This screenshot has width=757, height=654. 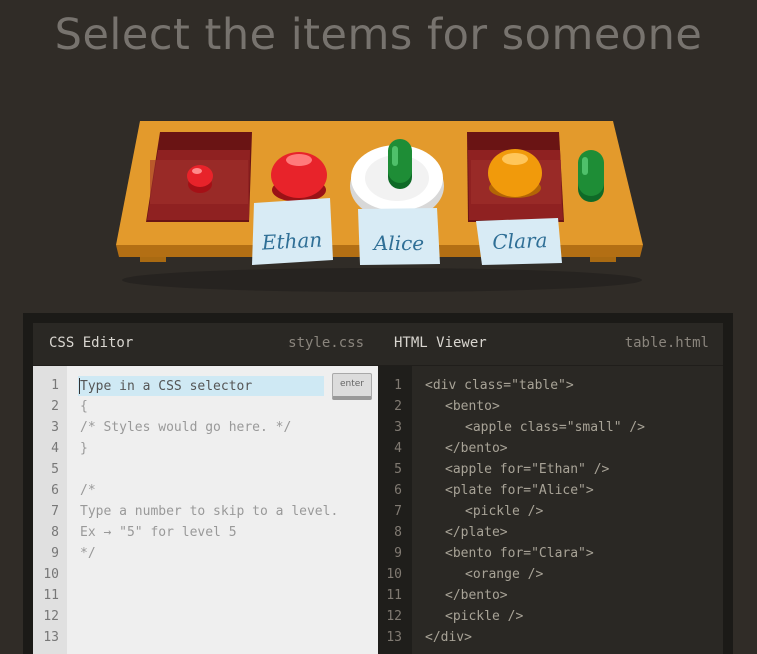 I want to click on name-tag-alice: Alice, so click(x=399, y=236).